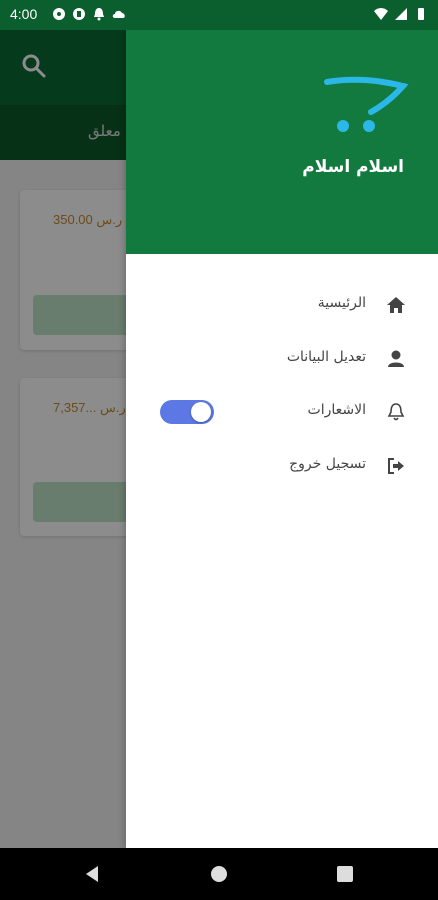  Describe the element at coordinates (219, 15) in the screenshot. I see `status-bar: 4:00` at that location.